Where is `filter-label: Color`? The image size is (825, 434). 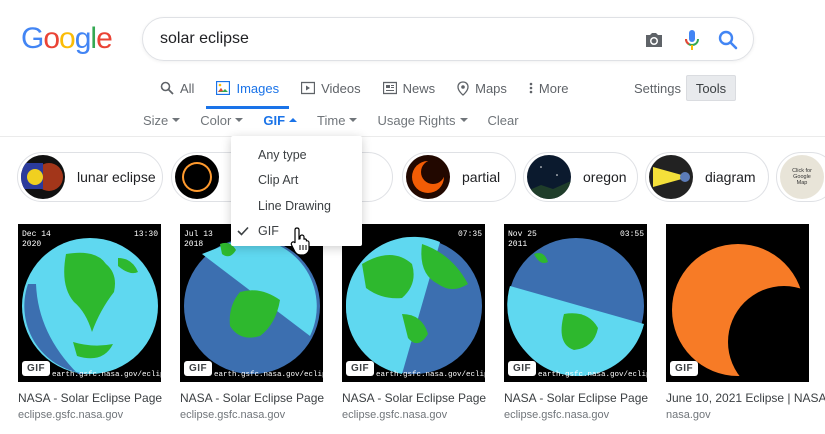
filter-label: Color is located at coordinates (216, 120).